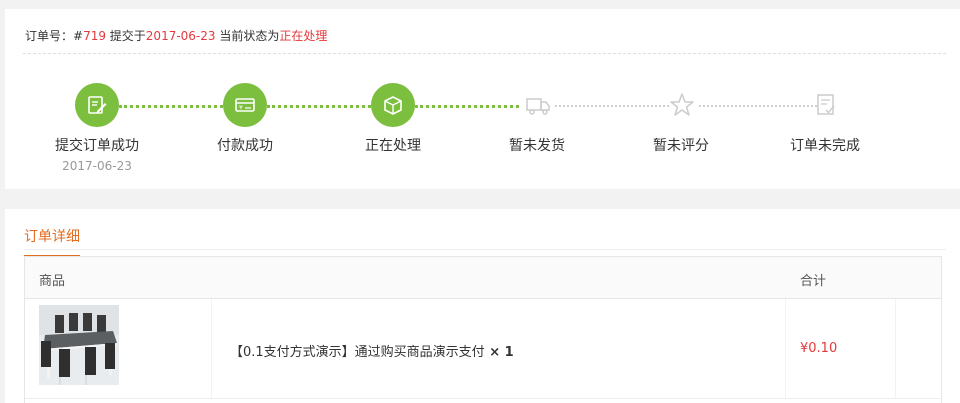  What do you see at coordinates (52, 281) in the screenshot?
I see `column-header-goods: 商品` at bounding box center [52, 281].